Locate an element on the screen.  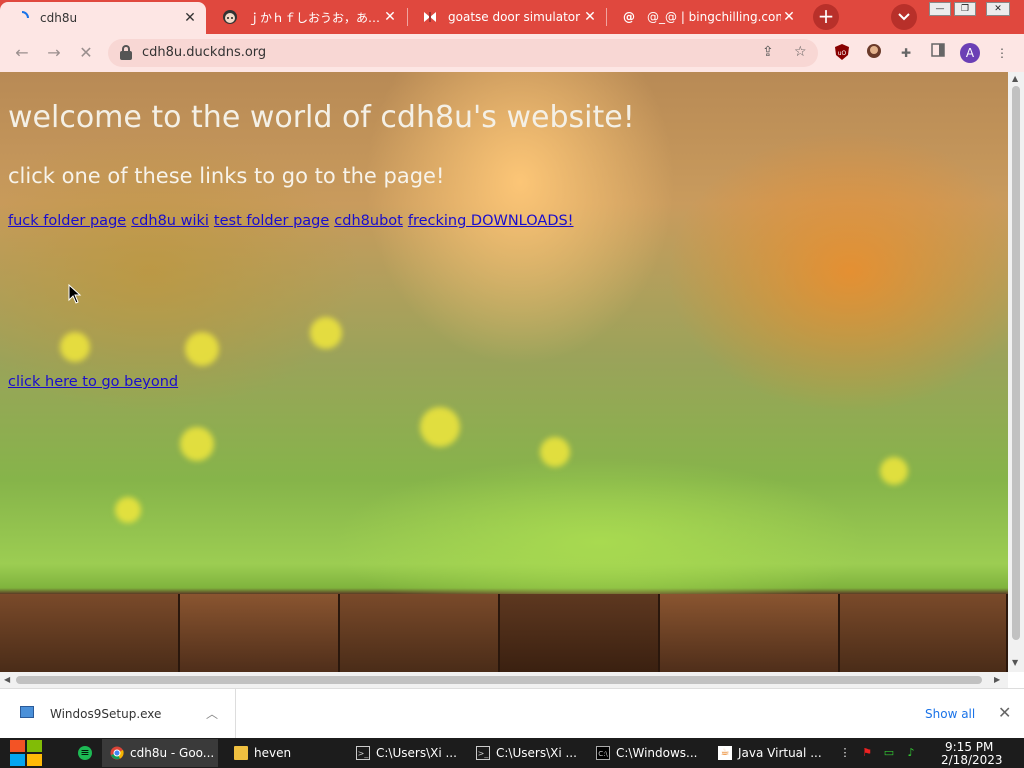
mouse-cursor-icon is located at coordinates (75, 294).